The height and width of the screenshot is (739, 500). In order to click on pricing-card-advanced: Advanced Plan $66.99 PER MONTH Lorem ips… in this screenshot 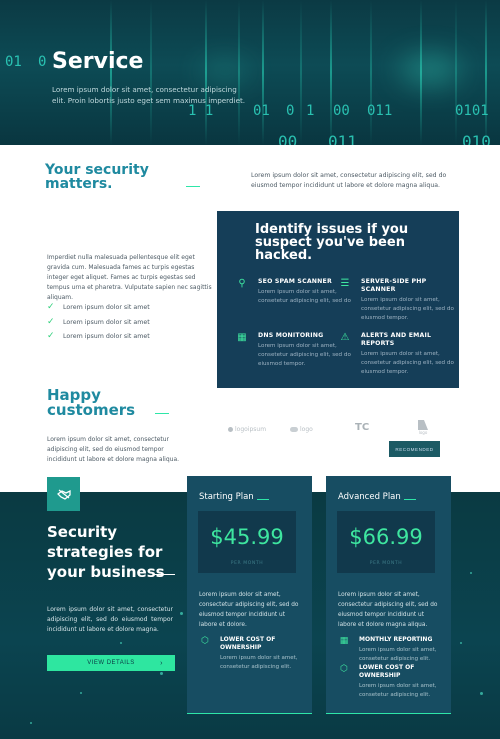, I will do `click(388, 595)`.